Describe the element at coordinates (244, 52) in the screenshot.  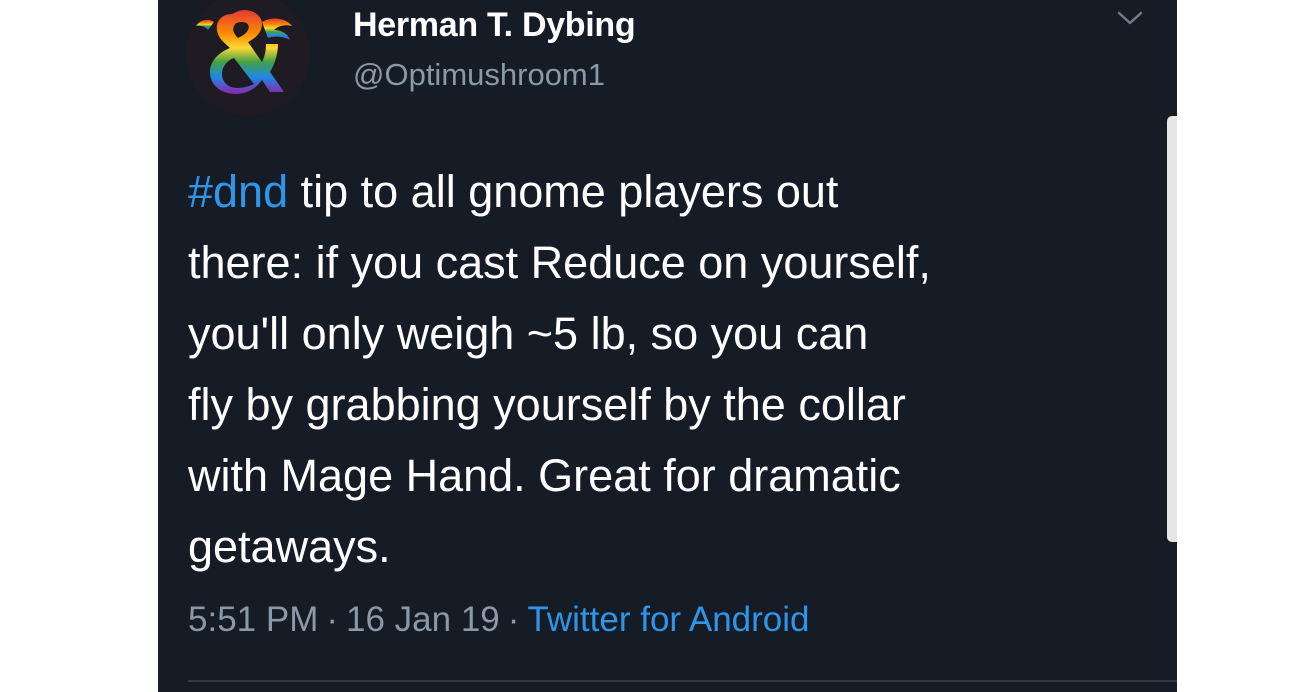
I see `rainbow-ampersand-dragon-logo` at that location.